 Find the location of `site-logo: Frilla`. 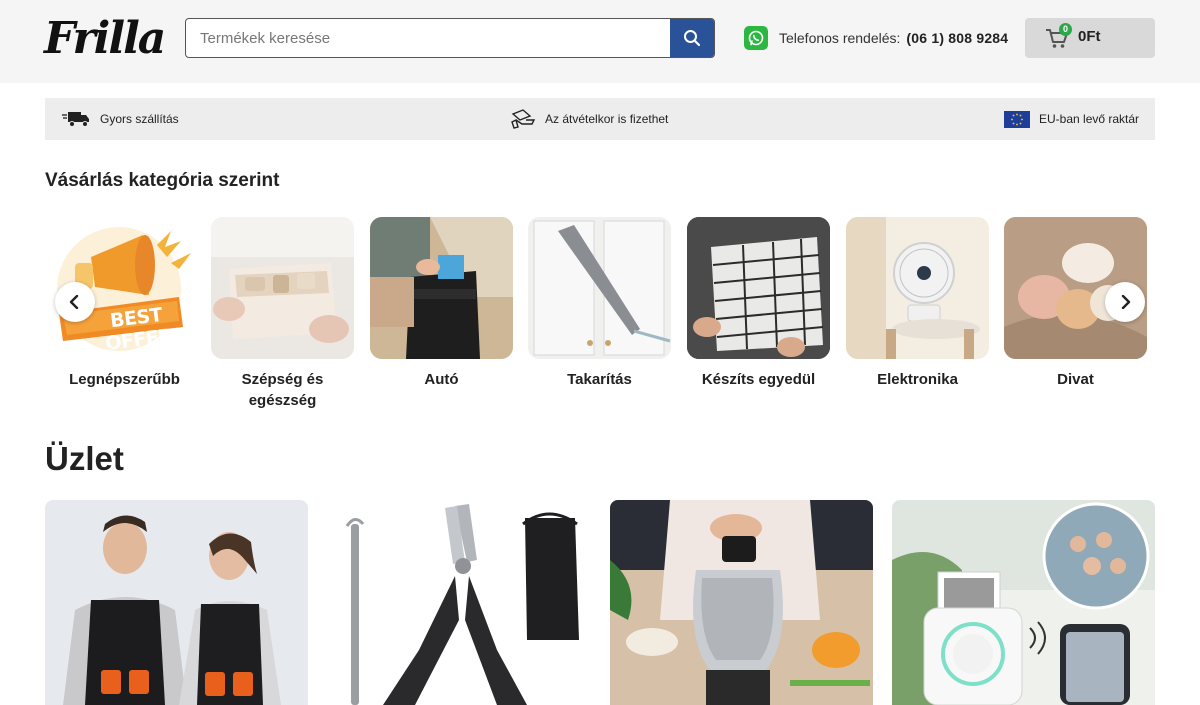

site-logo: Frilla is located at coordinates (105, 38).